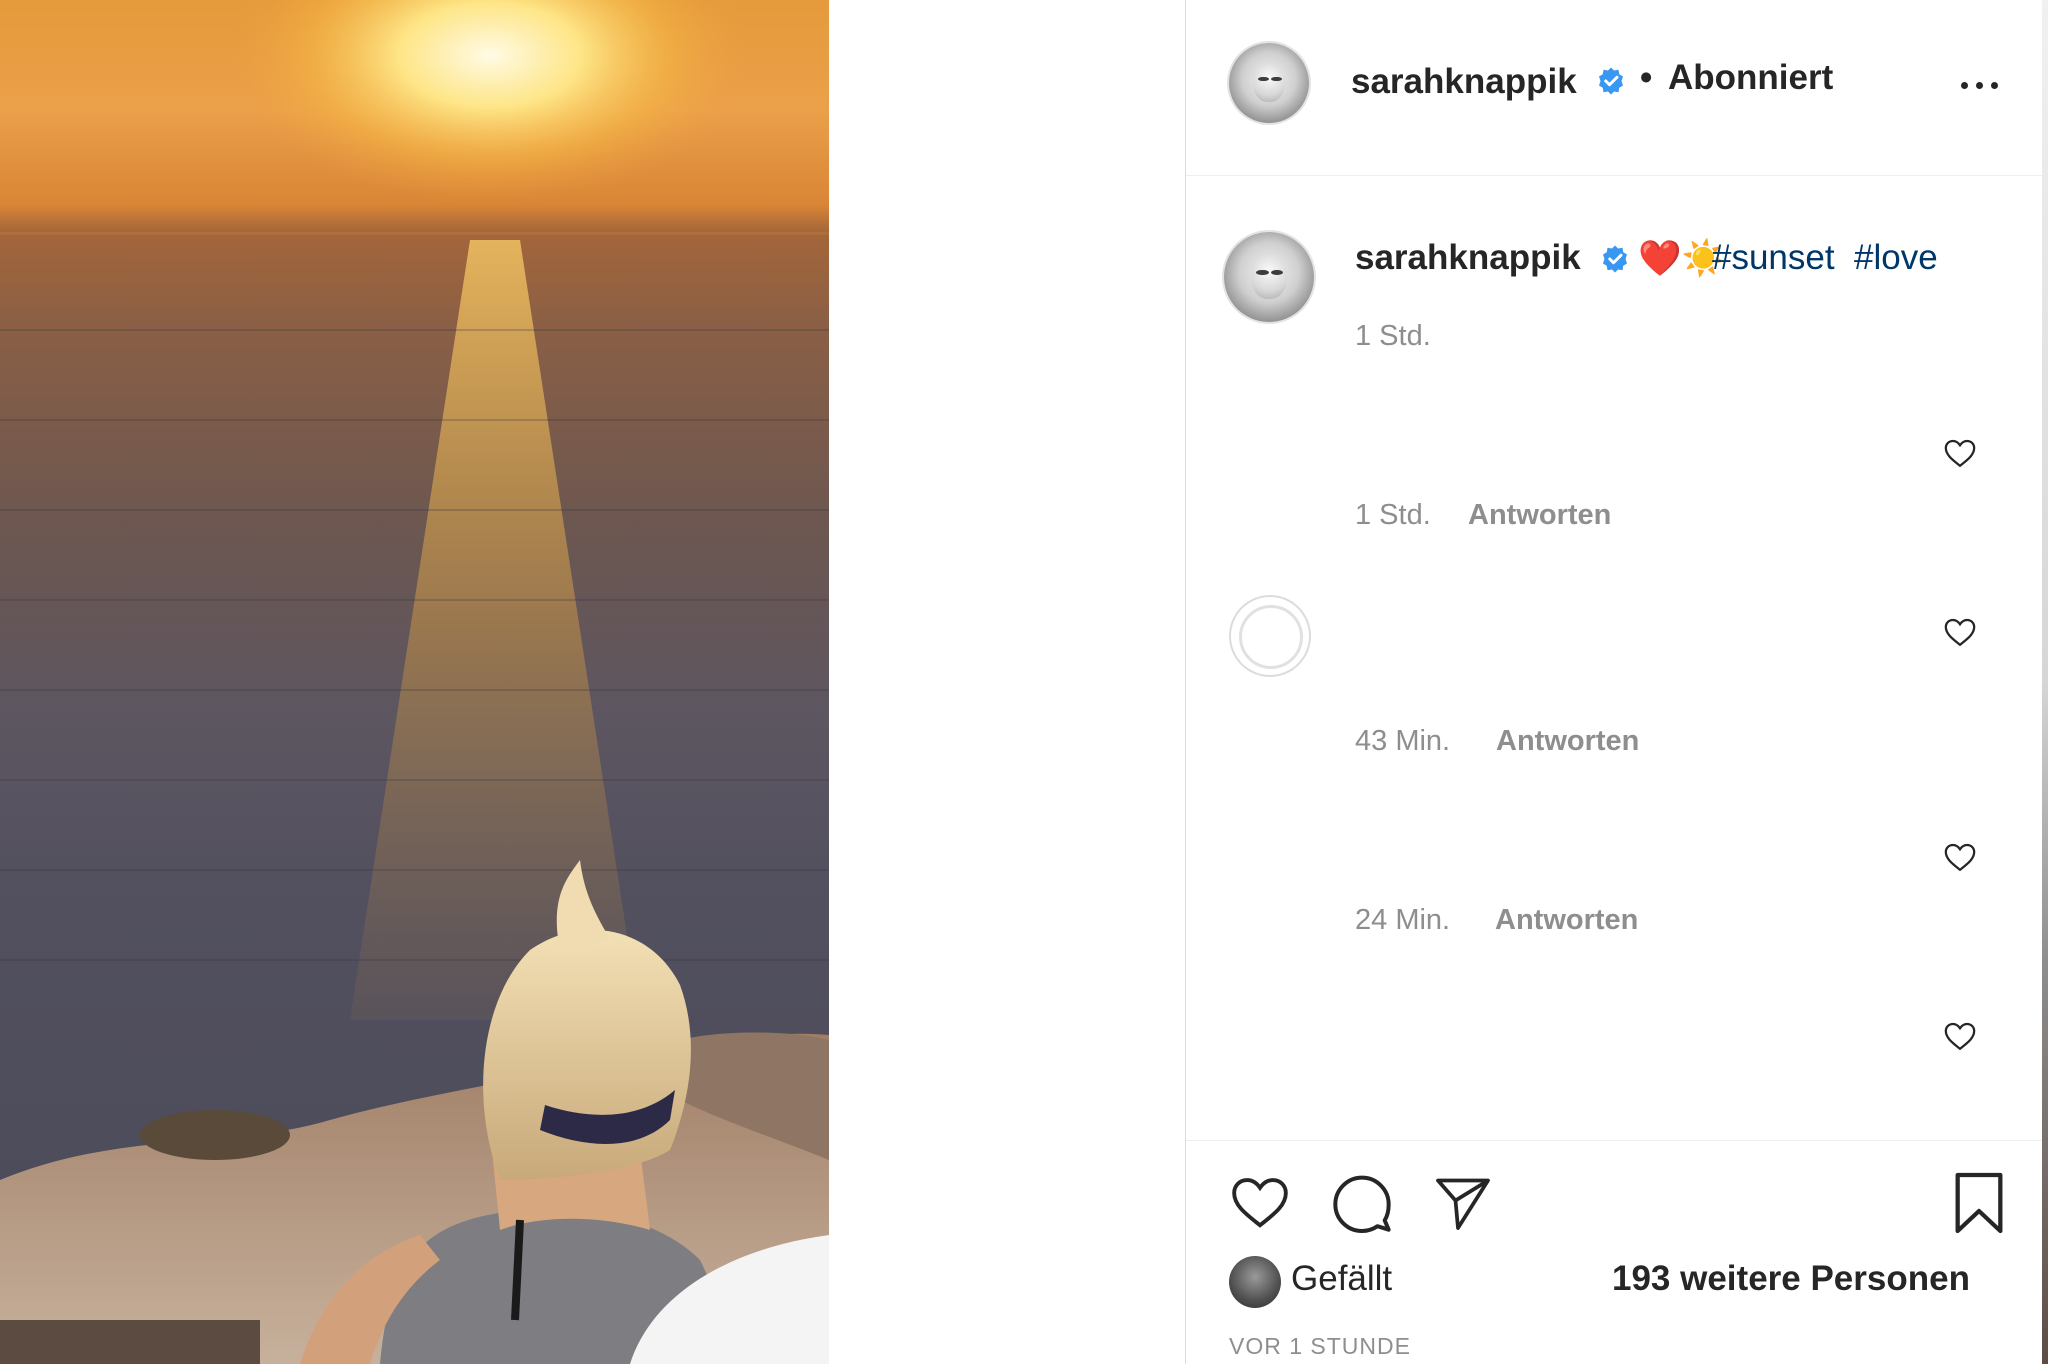 The height and width of the screenshot is (1365, 2048). Describe the element at coordinates (2045, 682) in the screenshot. I see `window-edge` at that location.